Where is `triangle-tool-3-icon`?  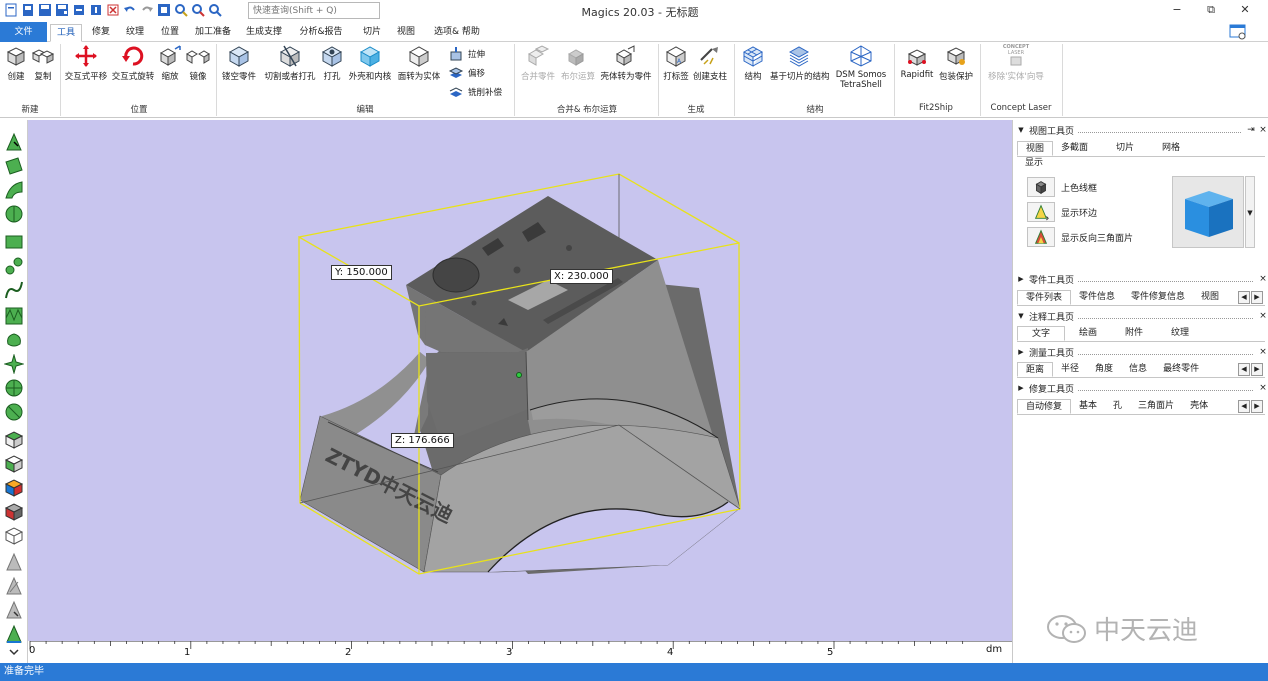
triangle-tool-3-icon is located at coordinates (14, 610).